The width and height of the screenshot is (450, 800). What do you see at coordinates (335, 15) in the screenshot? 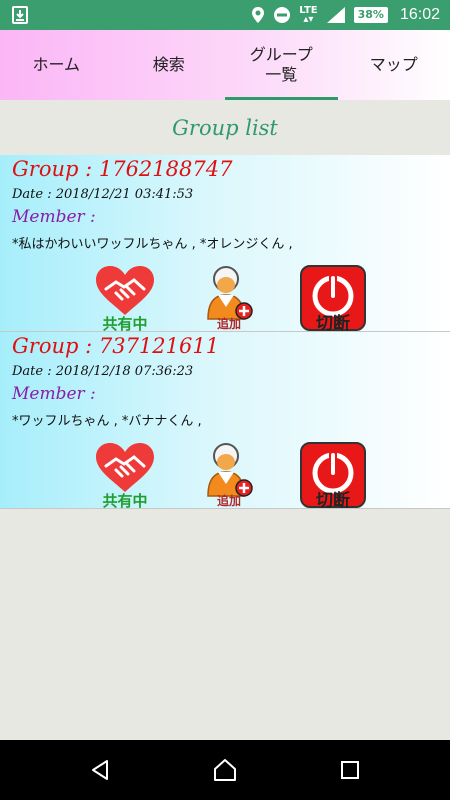
I see `signal-icon` at bounding box center [335, 15].